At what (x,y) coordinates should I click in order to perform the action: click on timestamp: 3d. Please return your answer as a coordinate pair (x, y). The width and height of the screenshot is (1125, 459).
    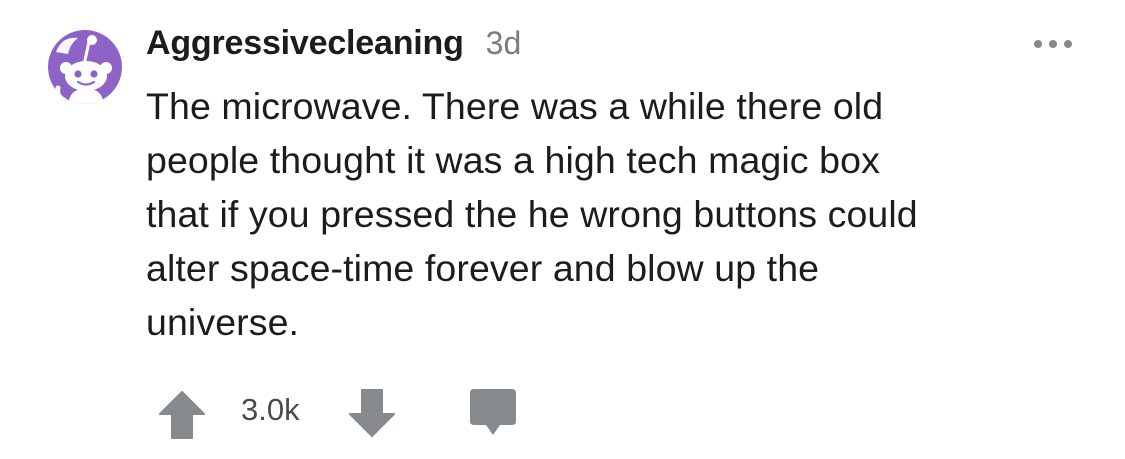
    Looking at the image, I should click on (503, 43).